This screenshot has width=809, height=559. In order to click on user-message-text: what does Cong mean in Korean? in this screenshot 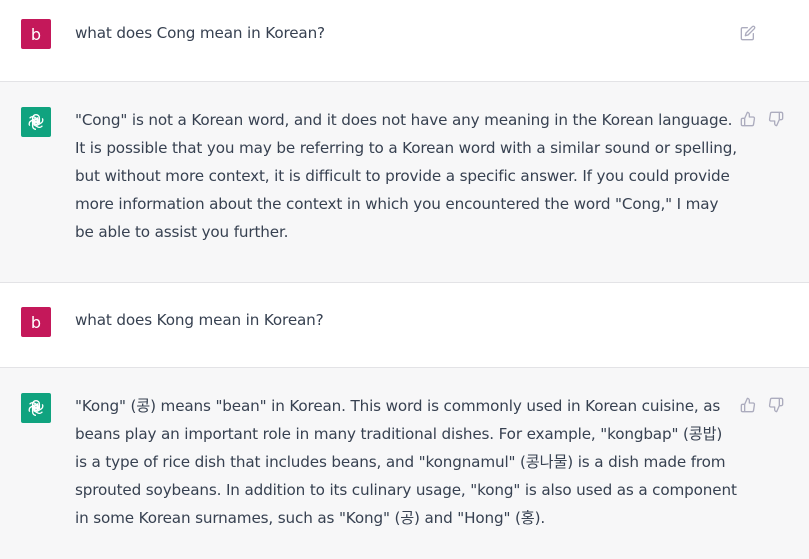, I will do `click(200, 33)`.